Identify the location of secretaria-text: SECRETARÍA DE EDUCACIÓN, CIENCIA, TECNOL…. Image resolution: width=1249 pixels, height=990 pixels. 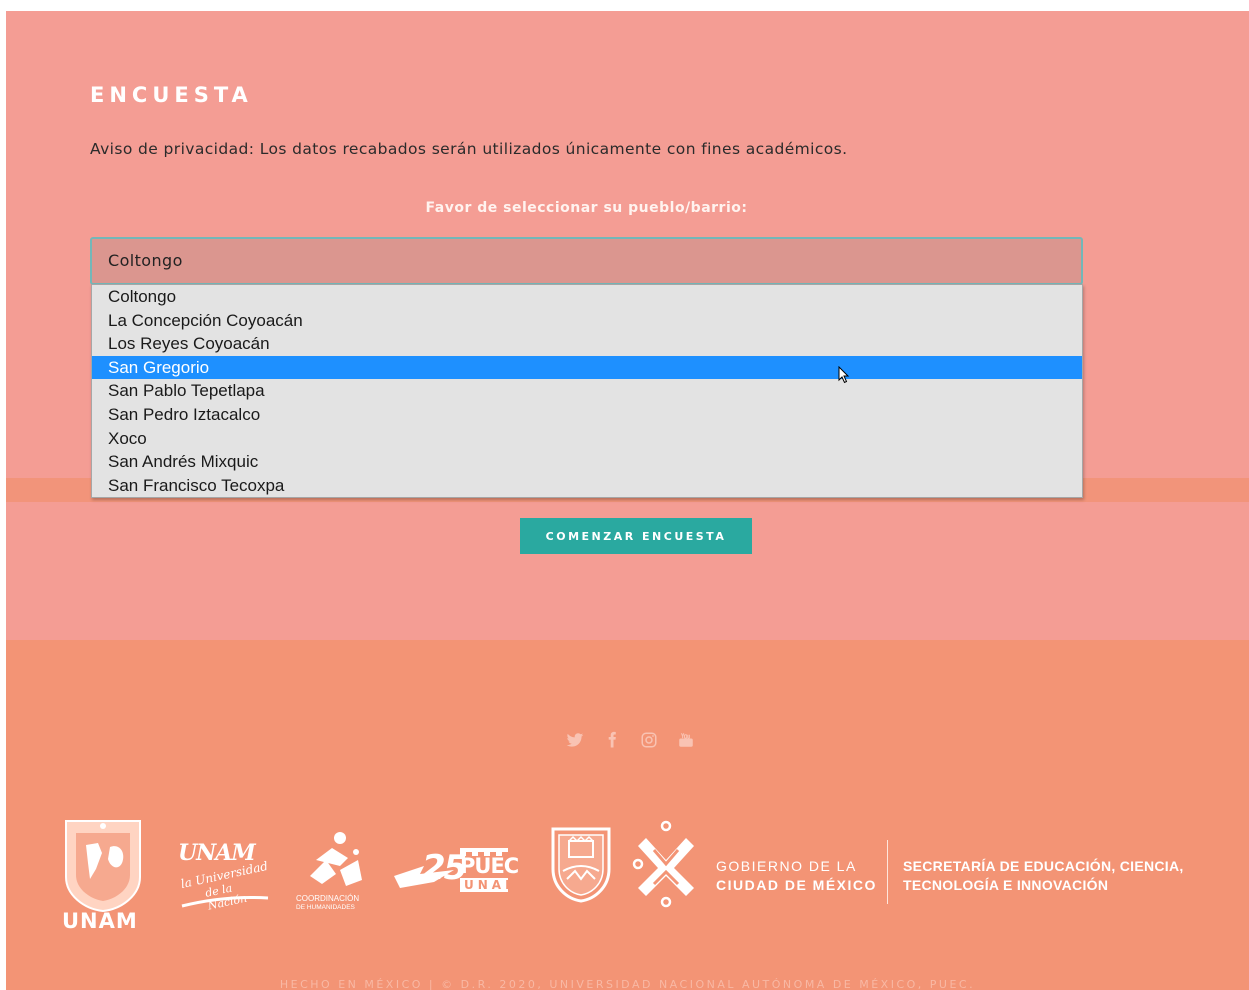
(1073, 876).